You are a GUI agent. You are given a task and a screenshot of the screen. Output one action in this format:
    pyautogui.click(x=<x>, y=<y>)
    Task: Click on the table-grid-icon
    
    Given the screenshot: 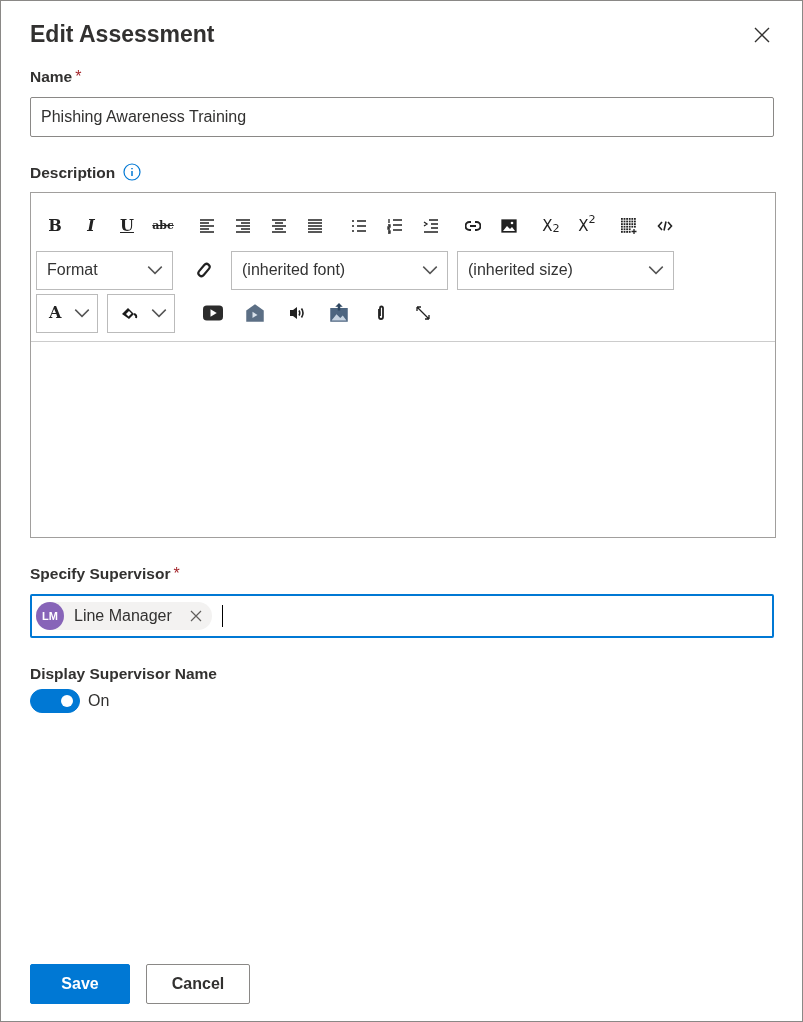 What is the action you would take?
    pyautogui.click(x=629, y=225)
    